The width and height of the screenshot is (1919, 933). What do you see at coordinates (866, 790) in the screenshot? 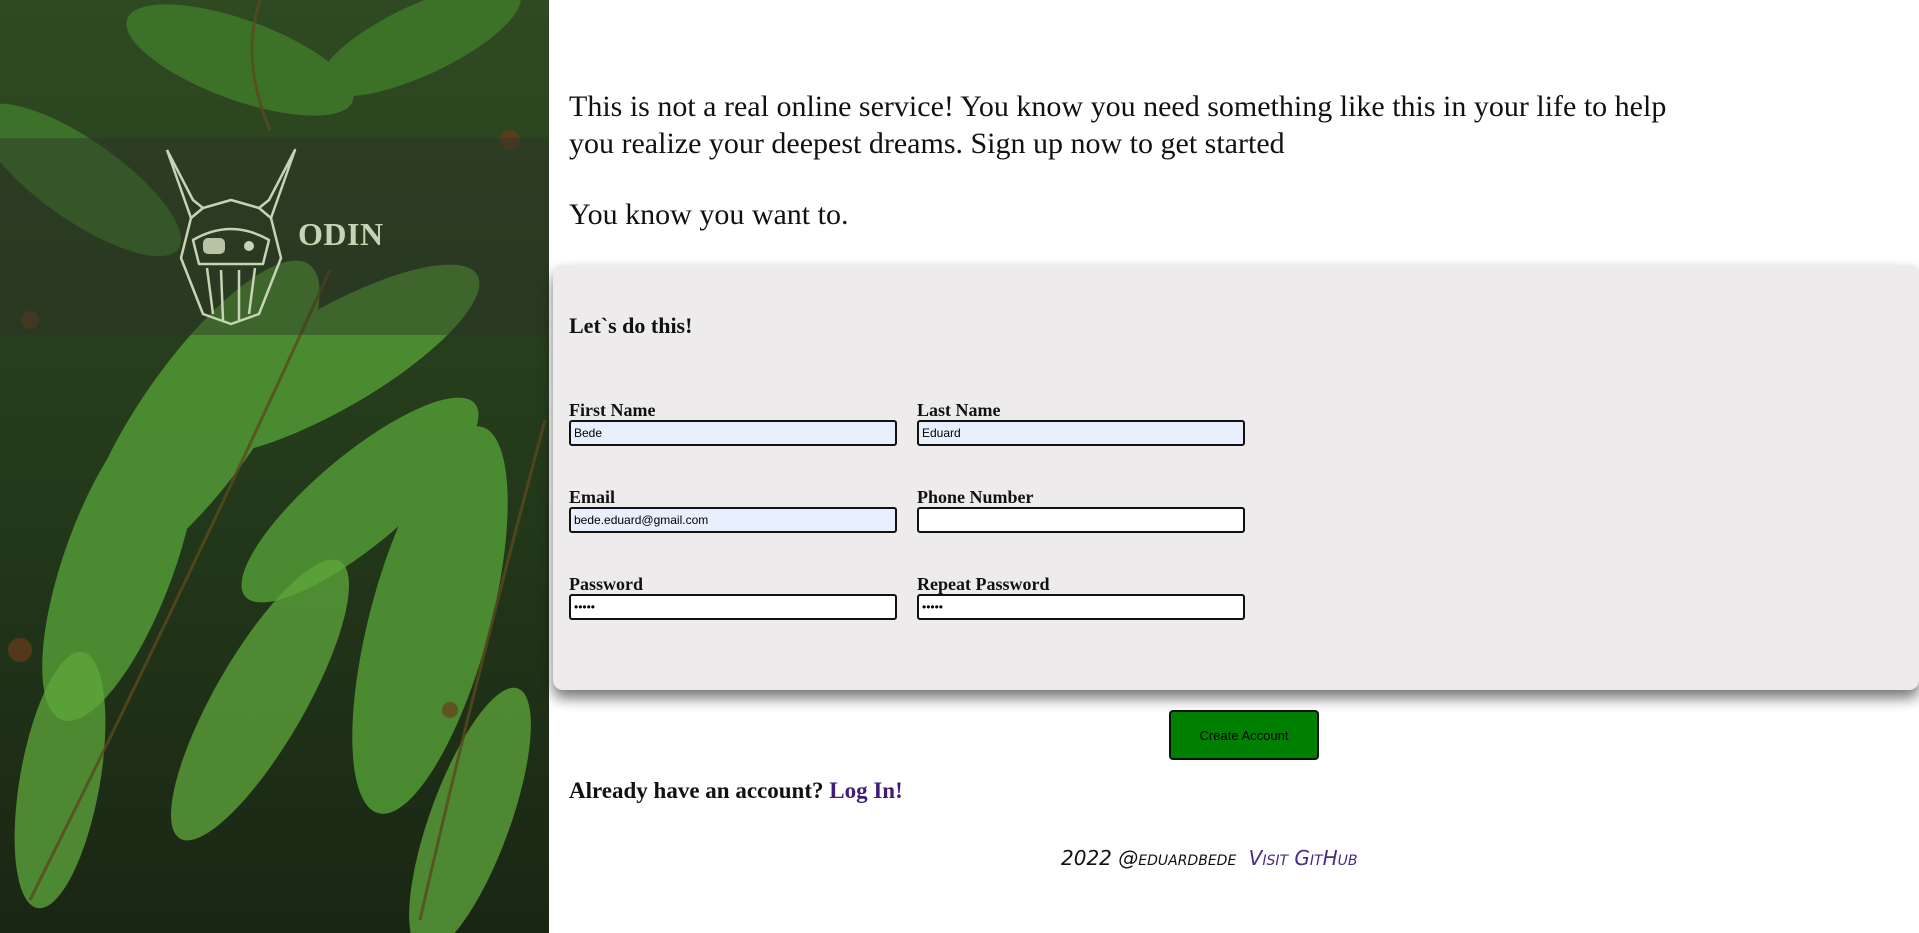
I see `login-link: Log In!` at bounding box center [866, 790].